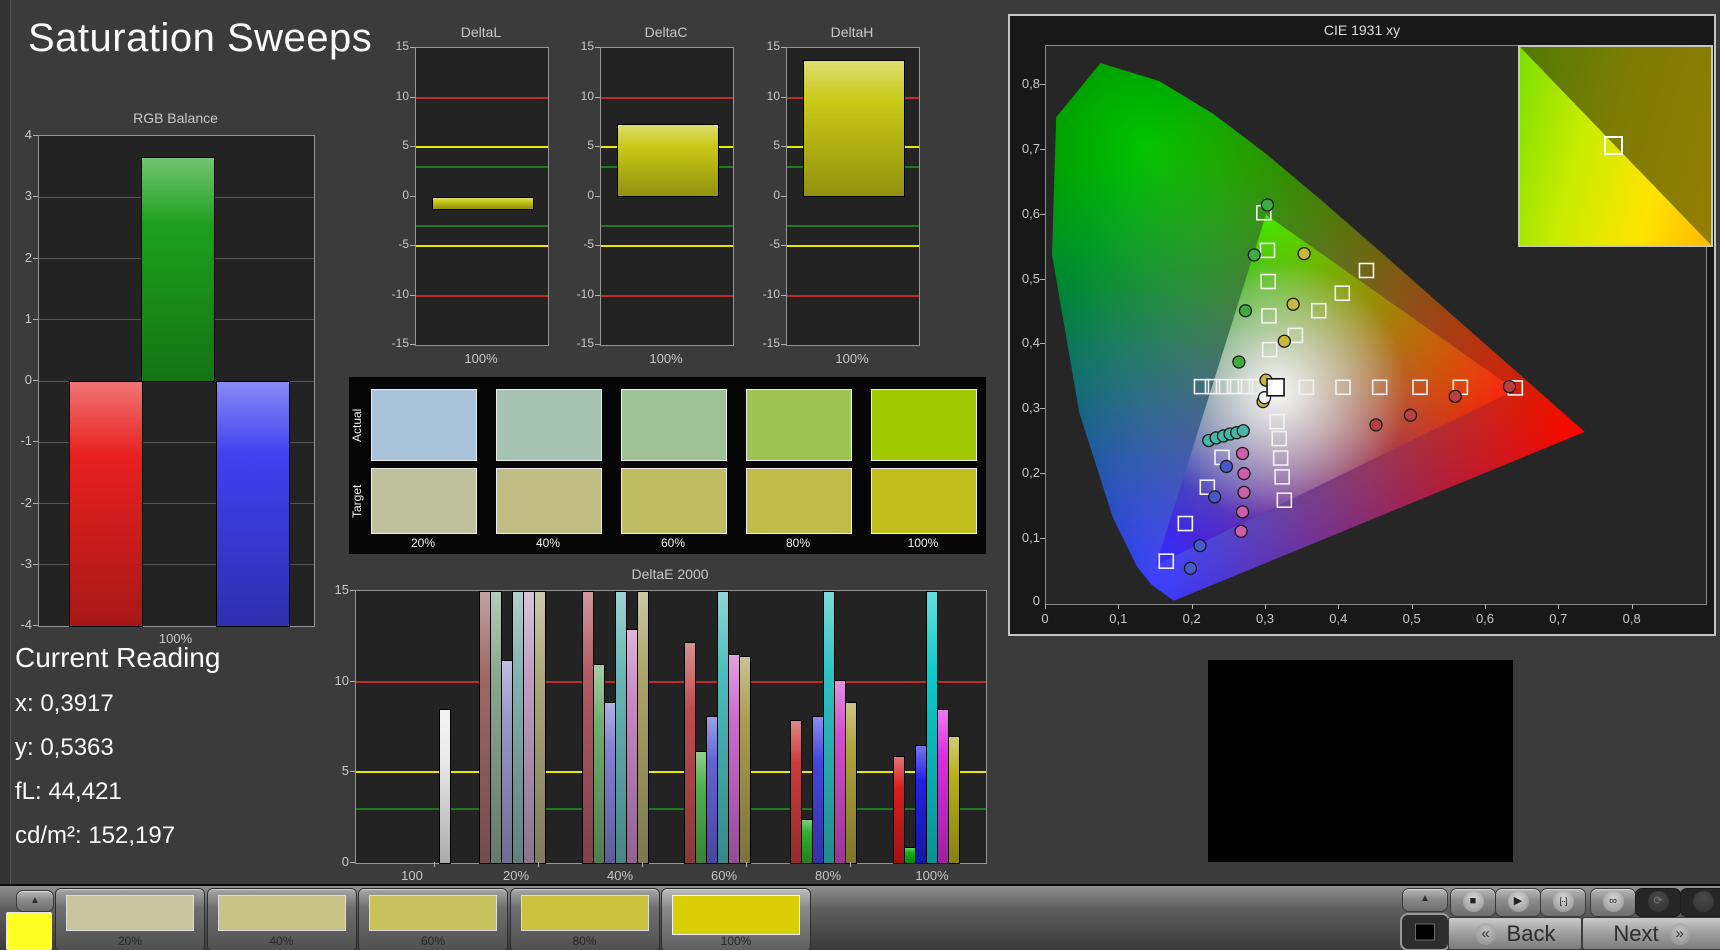  Describe the element at coordinates (670, 574) in the screenshot. I see `deltae-title: DeltaE 2000` at that location.